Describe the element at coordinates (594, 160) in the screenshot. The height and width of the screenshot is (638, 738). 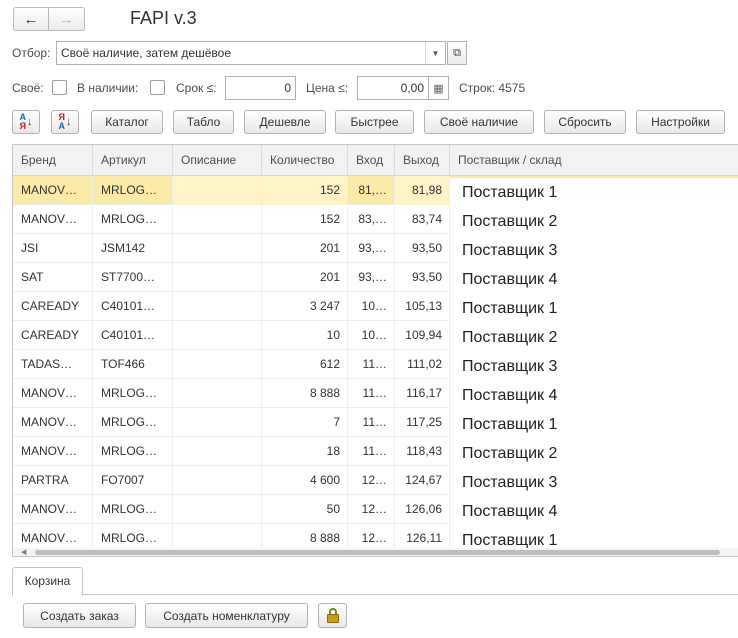
I see `column-header-supplier: Поставщик / склад` at that location.